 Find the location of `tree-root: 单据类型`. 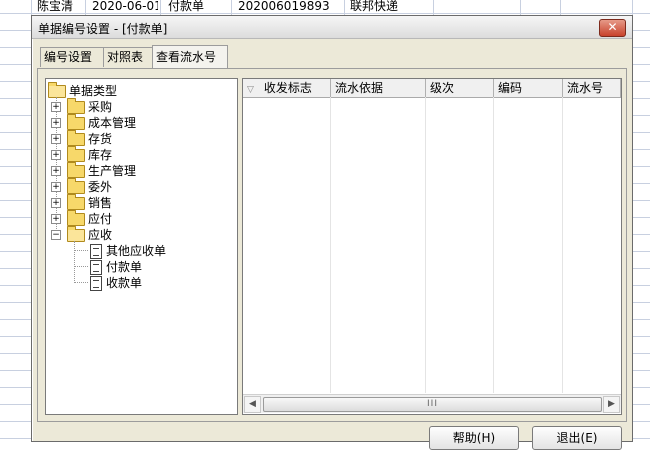

tree-root: 单据类型 is located at coordinates (138, 90).